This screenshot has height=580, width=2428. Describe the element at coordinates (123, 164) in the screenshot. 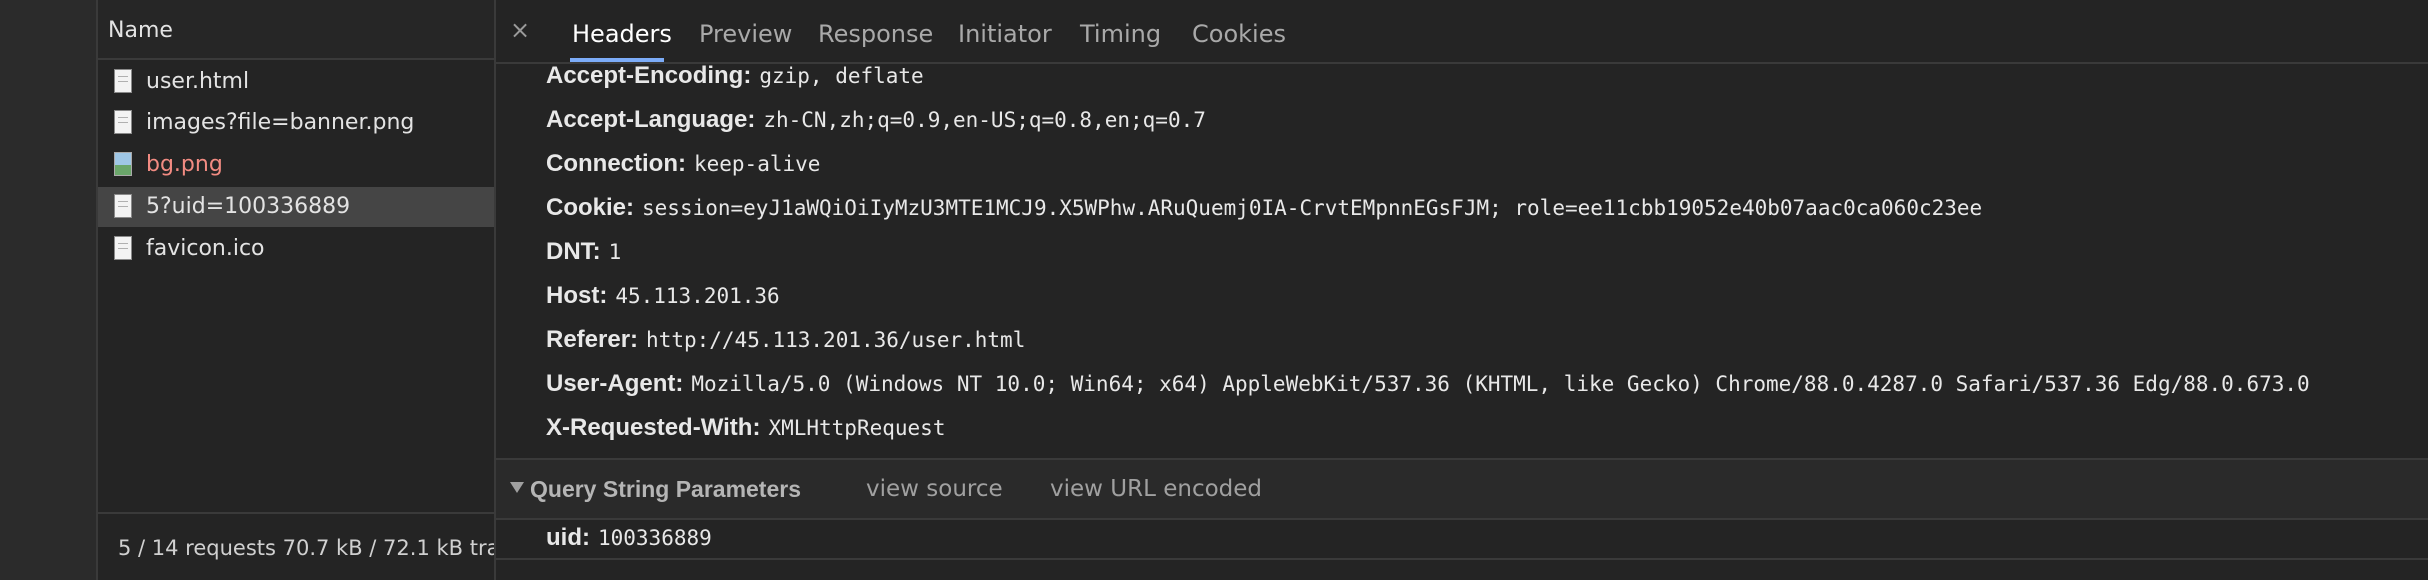

I see `image-icon` at that location.